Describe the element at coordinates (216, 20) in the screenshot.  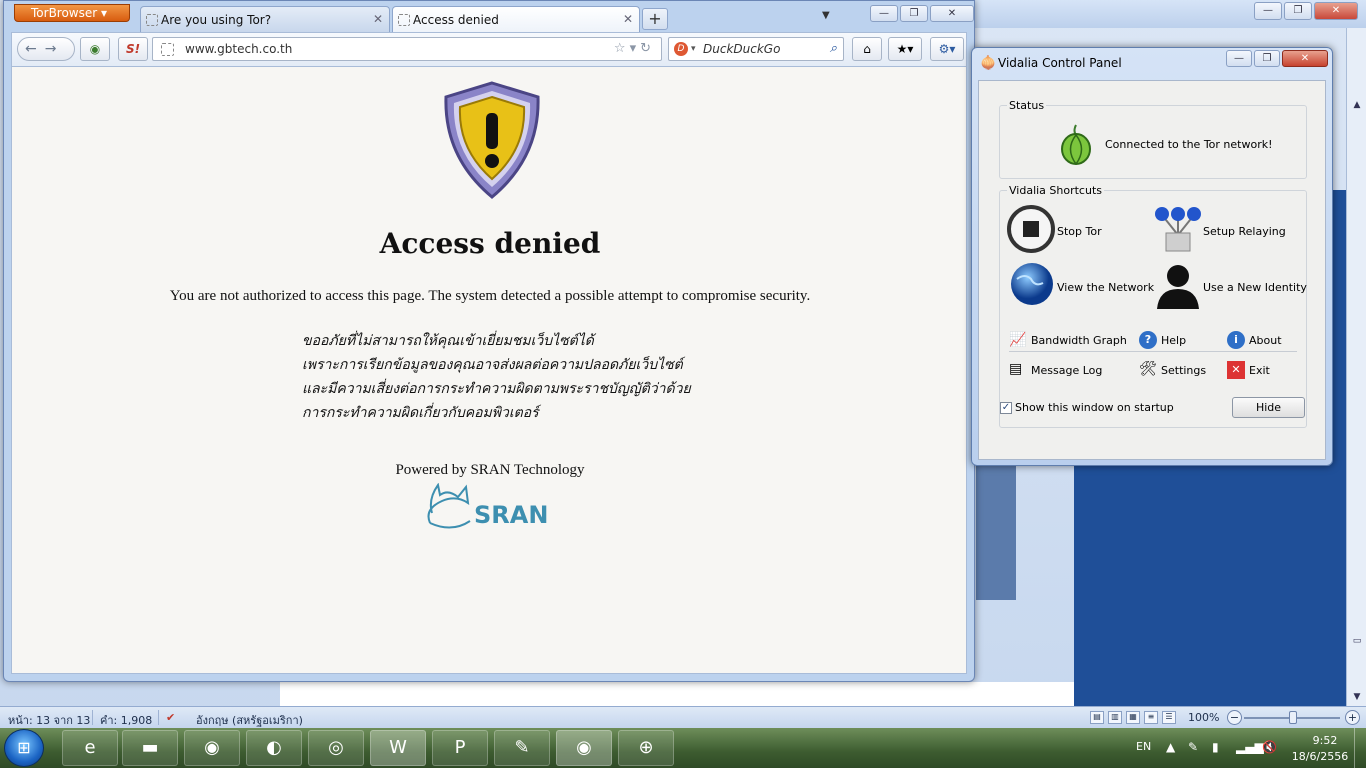
I see `tab-label: Are you using Tor?` at that location.